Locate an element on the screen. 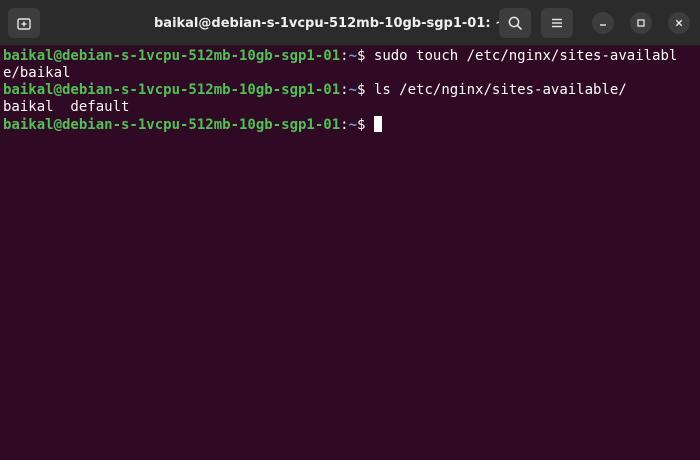 This screenshot has height=460, width=700. hamburger-menu-icon is located at coordinates (557, 23).